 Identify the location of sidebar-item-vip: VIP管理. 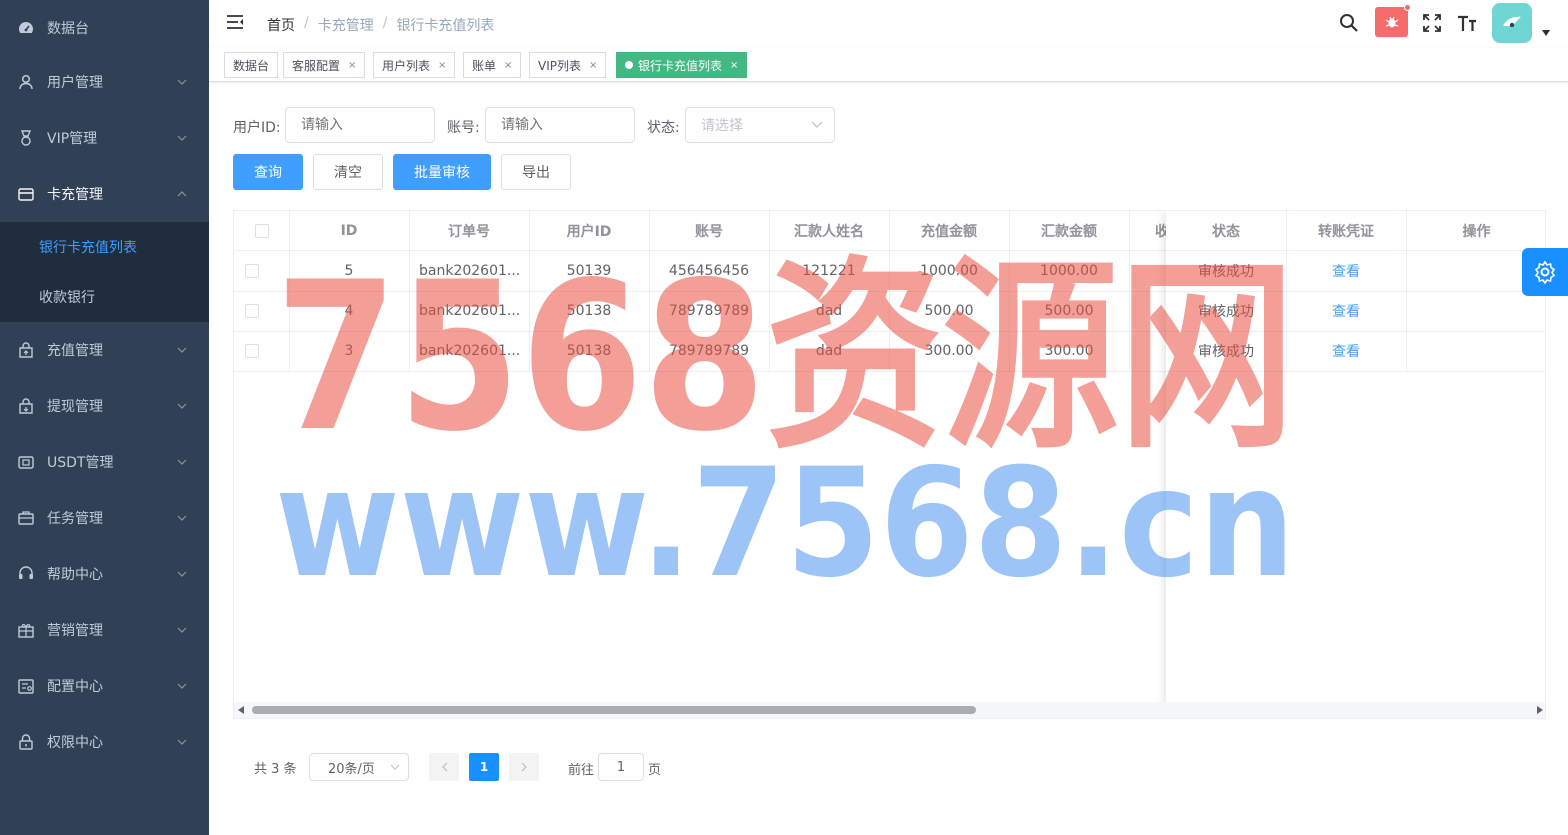
(104, 138).